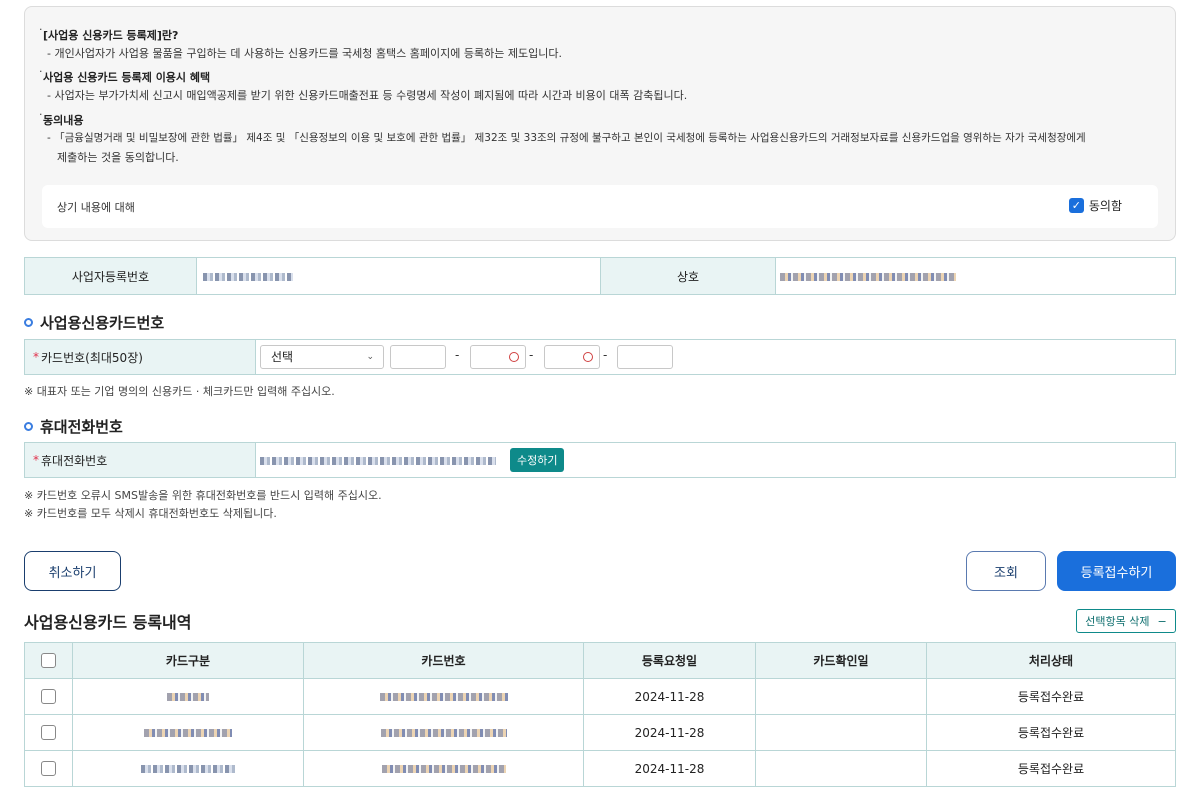 The width and height of the screenshot is (1186, 793). What do you see at coordinates (74, 460) in the screenshot?
I see `phone-label-text: 휴대전화번호` at bounding box center [74, 460].